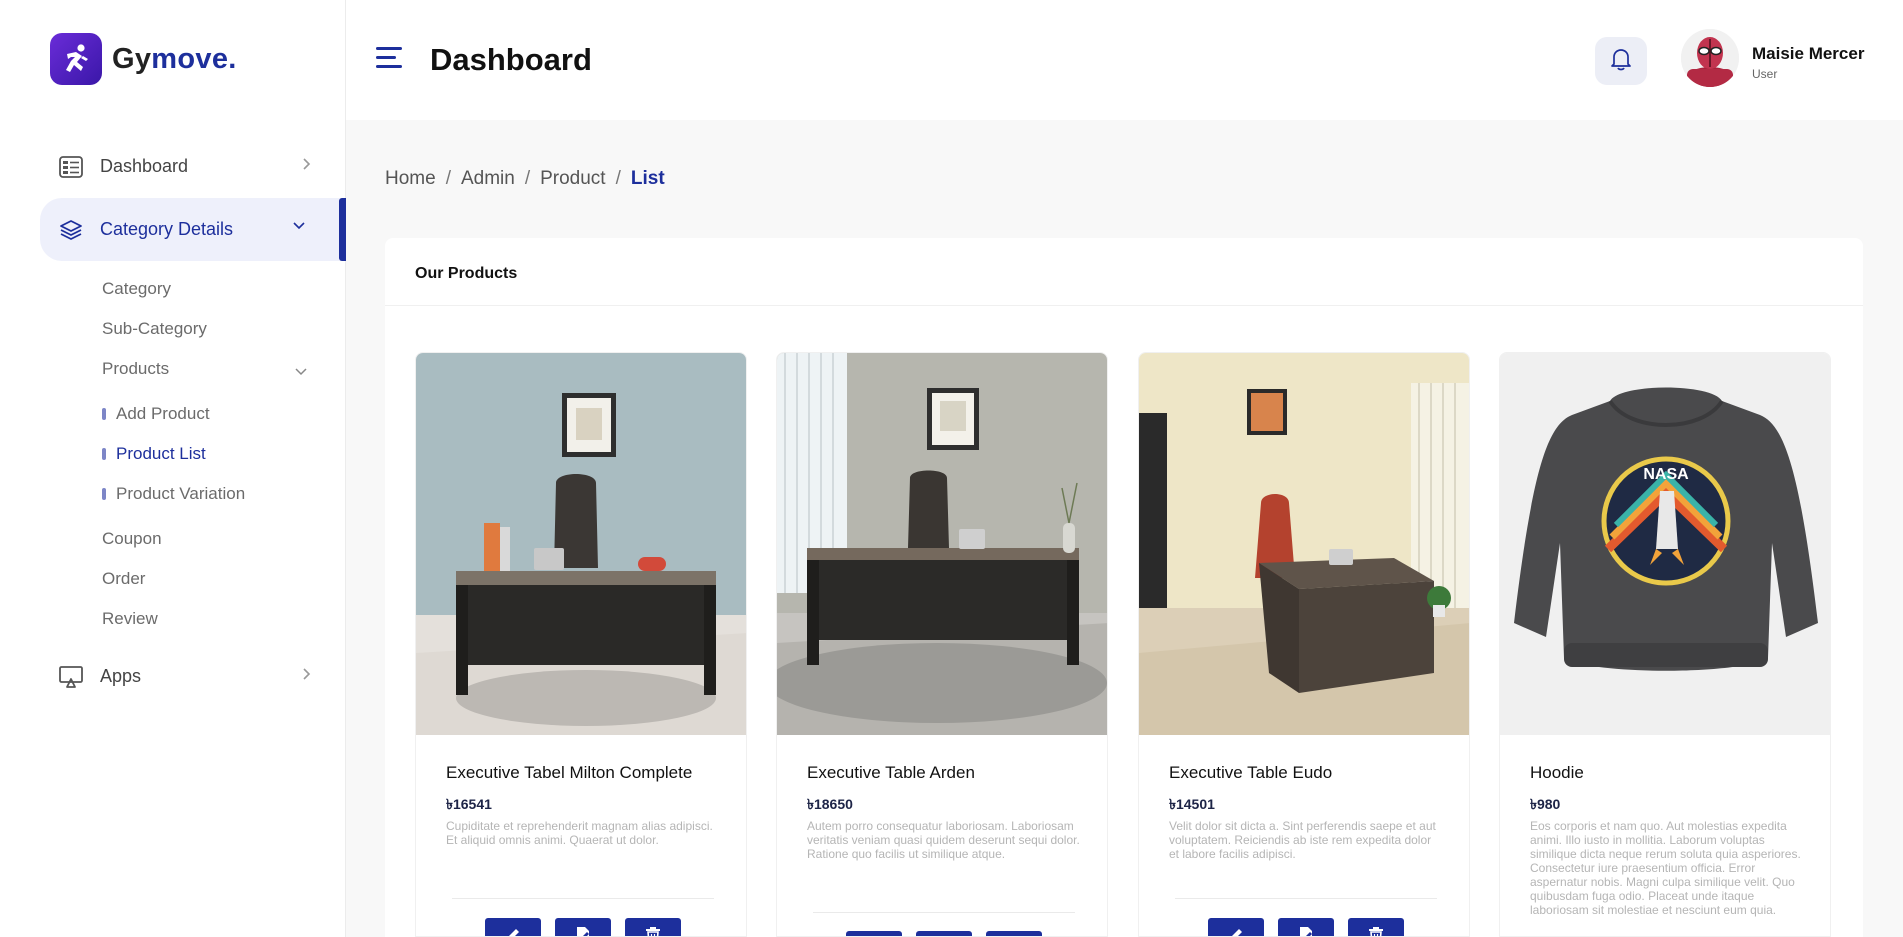 This screenshot has height=937, width=1903. I want to click on product-price: ৳980, so click(1545, 804).